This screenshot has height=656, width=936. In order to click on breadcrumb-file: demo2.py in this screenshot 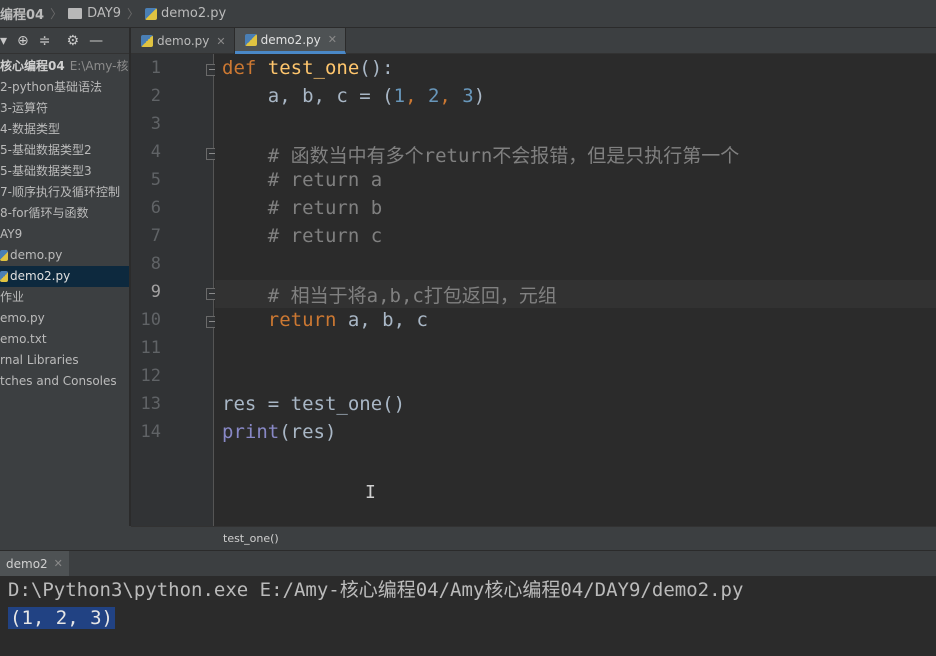, I will do `click(185, 13)`.